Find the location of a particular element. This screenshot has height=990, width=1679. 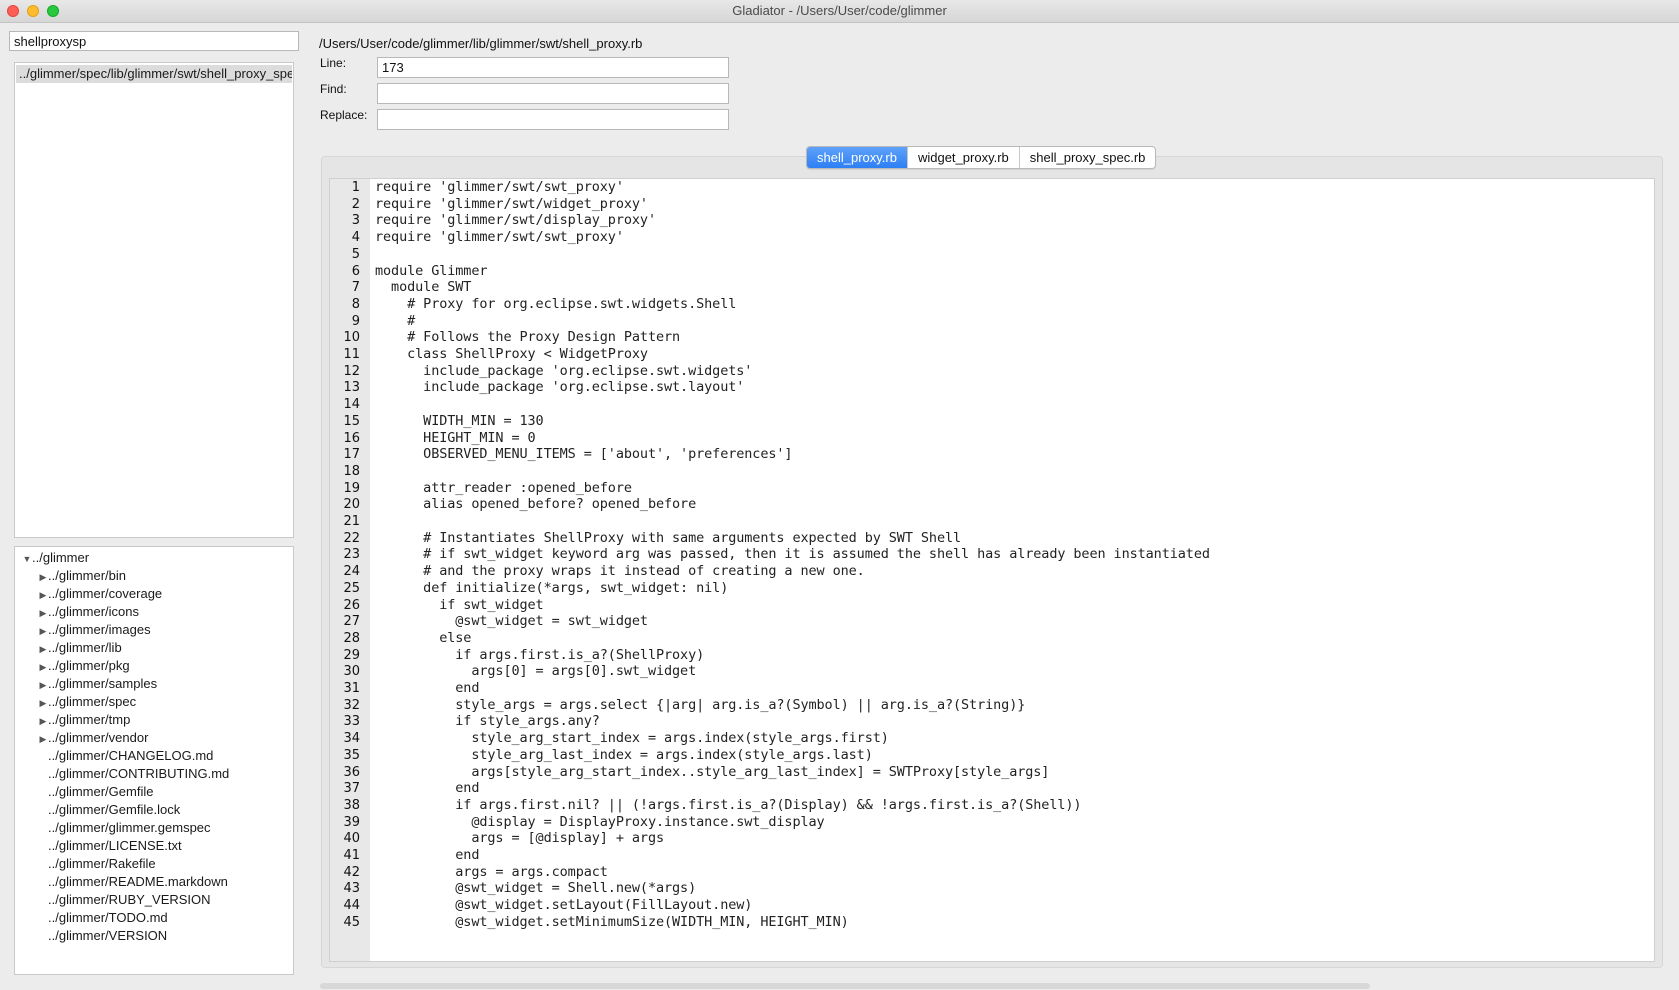

find-label: Find: is located at coordinates (333, 89).